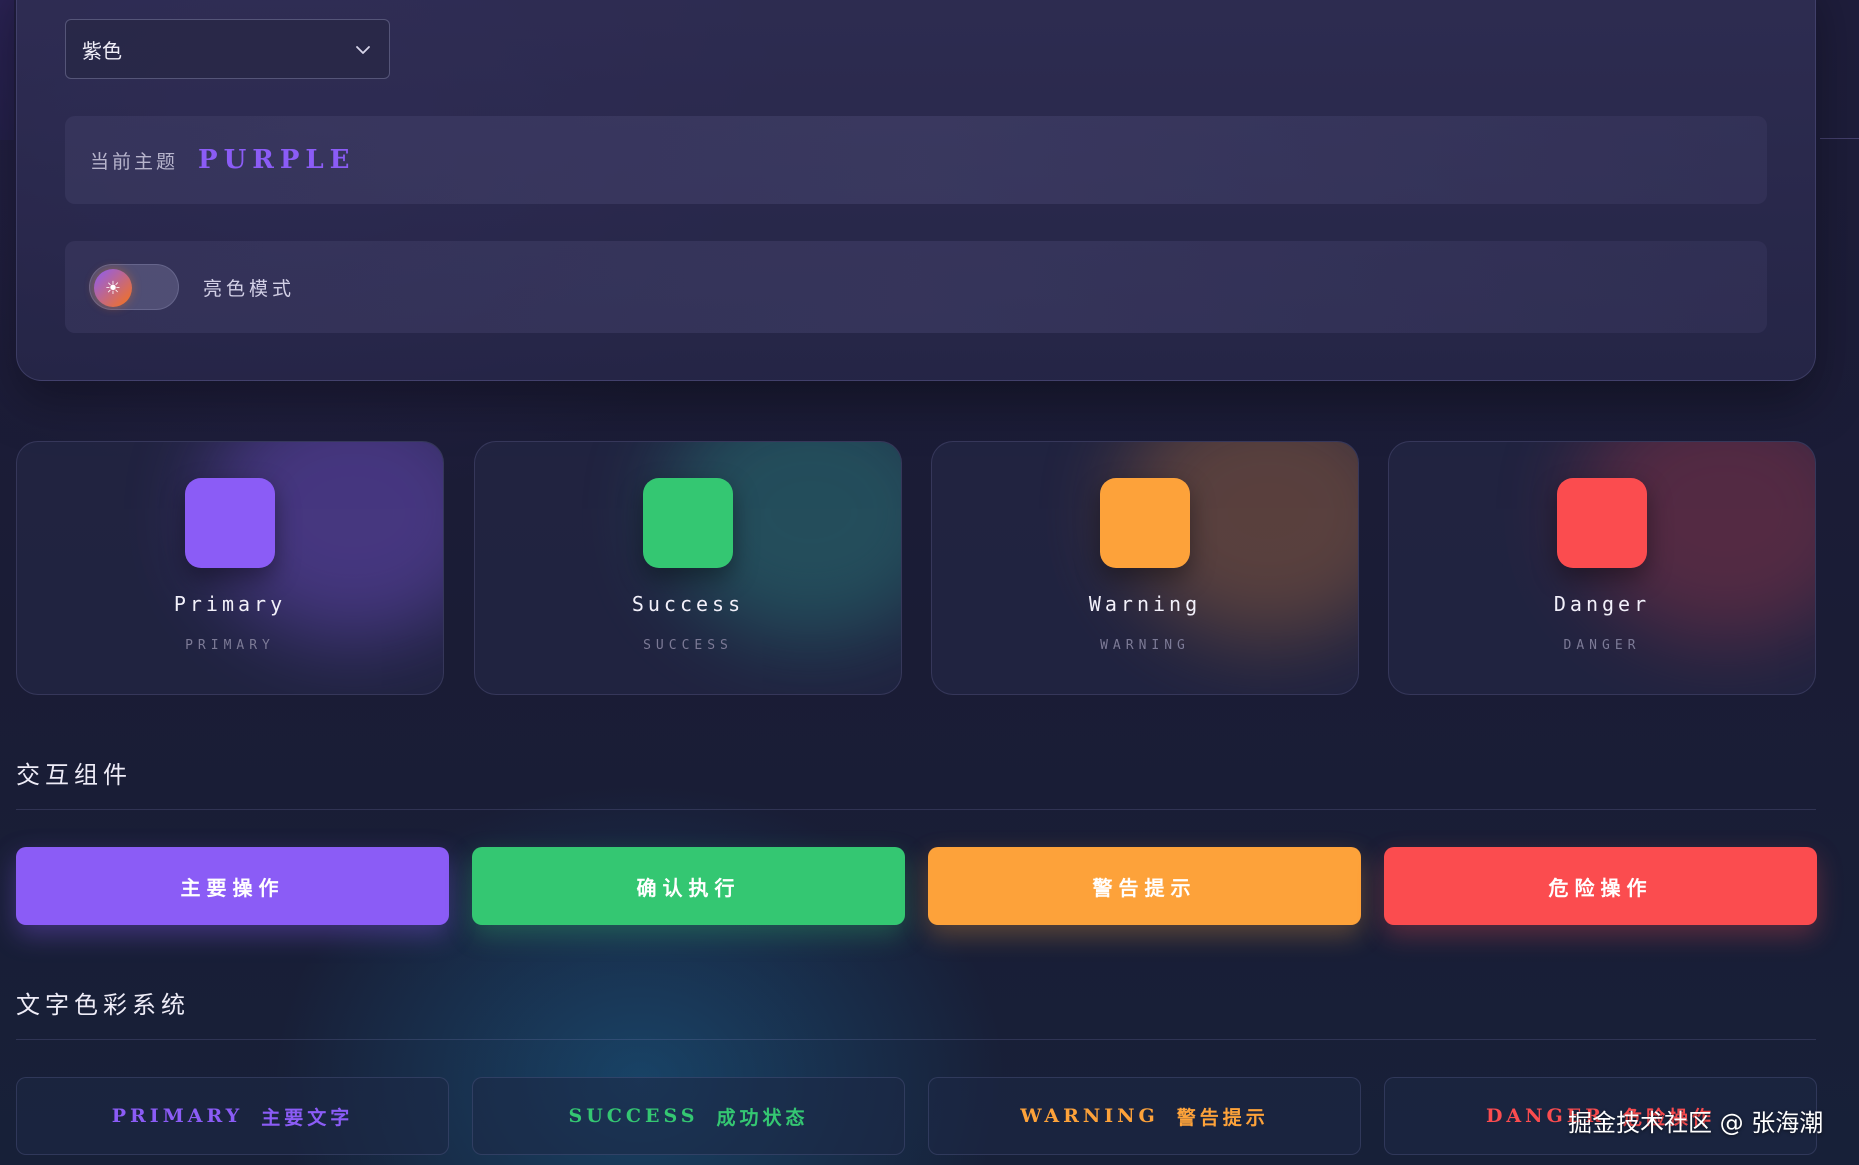 The height and width of the screenshot is (1165, 1859). What do you see at coordinates (7, 70) in the screenshot?
I see `left-accent-strip` at bounding box center [7, 70].